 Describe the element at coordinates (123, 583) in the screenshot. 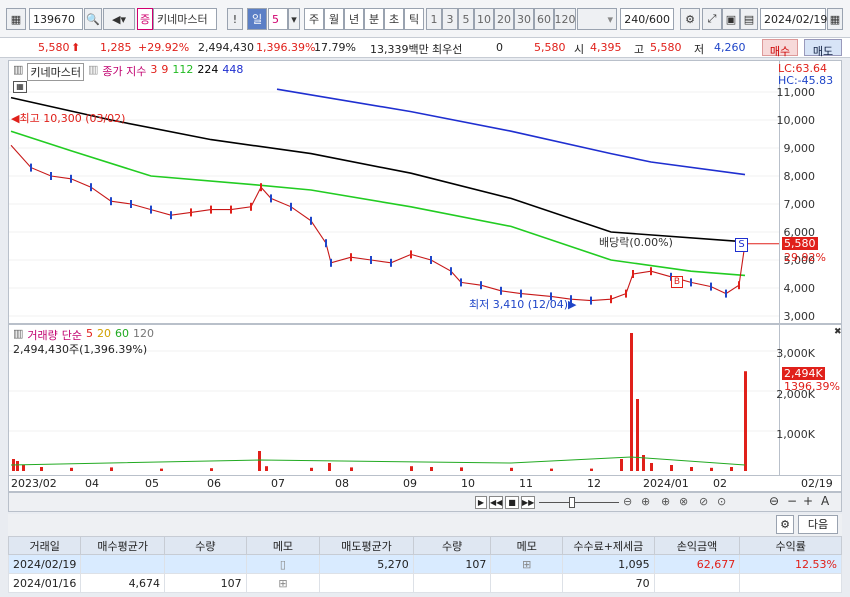

I see `cell-buy-avg: 4,674` at that location.